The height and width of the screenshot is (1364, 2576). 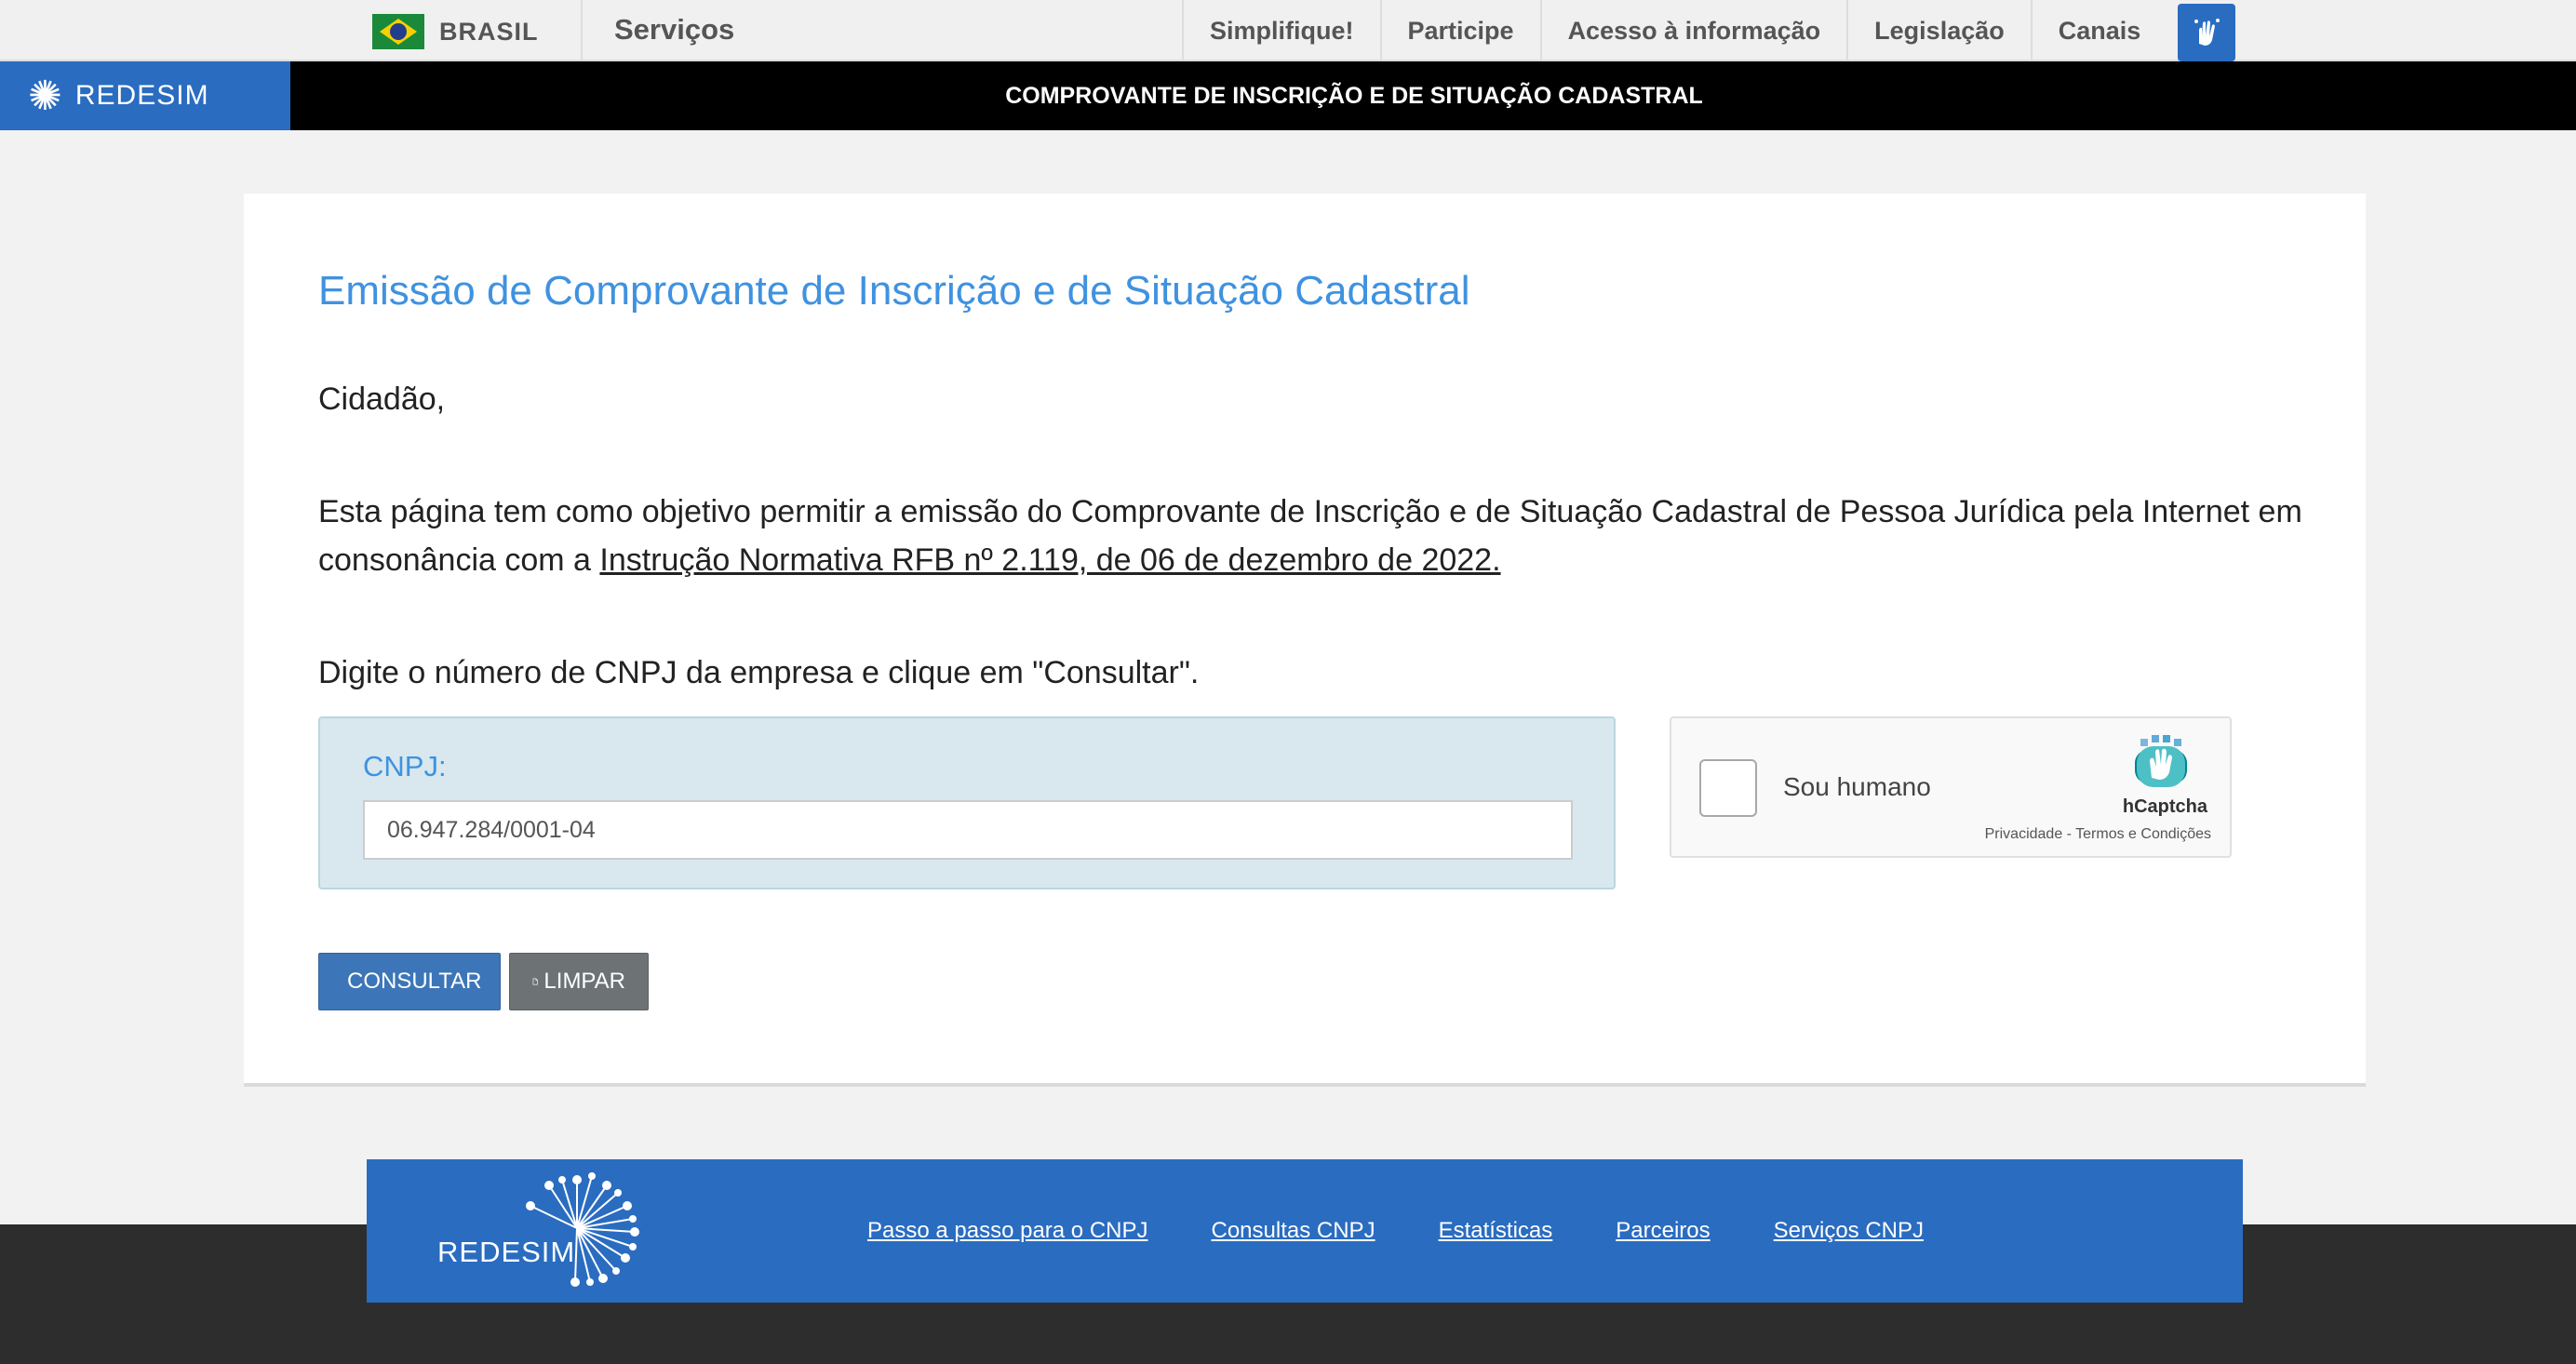 I want to click on consultar-button: CONSULTAR, so click(x=409, y=981).